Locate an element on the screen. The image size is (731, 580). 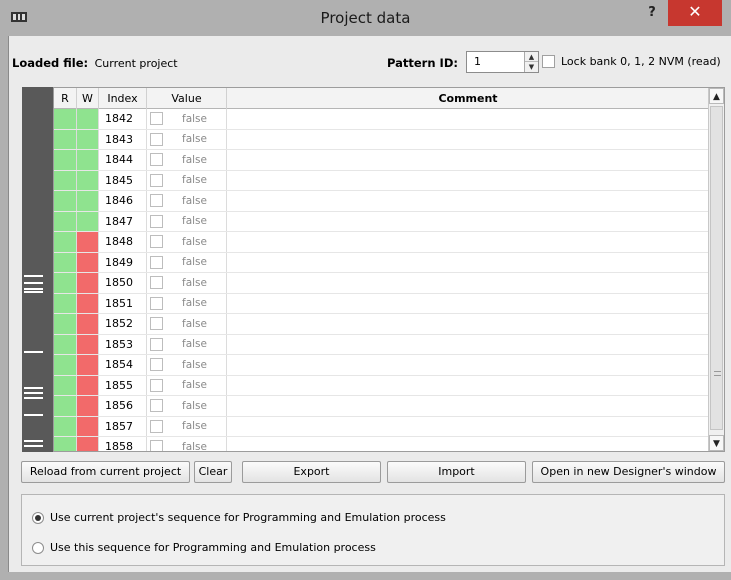
spin-up-icon: ▲ is located at coordinates (531, 57).